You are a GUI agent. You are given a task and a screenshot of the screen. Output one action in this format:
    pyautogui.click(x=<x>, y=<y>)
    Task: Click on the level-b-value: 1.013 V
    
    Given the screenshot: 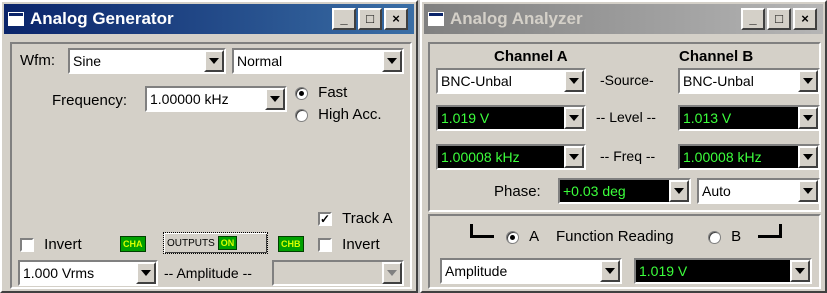 What is the action you would take?
    pyautogui.click(x=707, y=118)
    